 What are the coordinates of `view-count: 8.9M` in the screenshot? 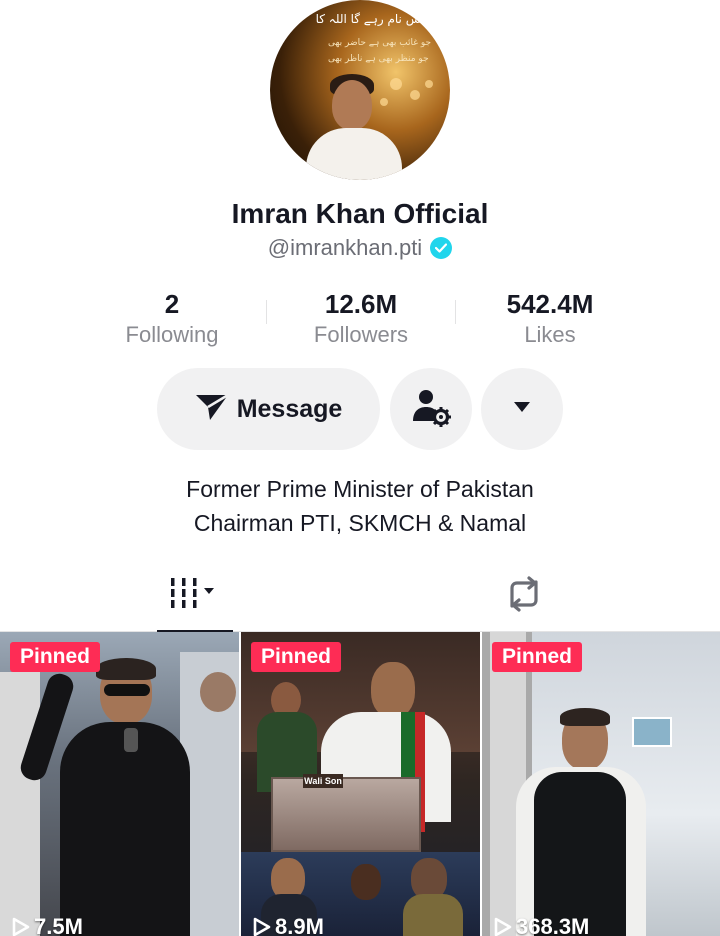 It's located at (288, 925).